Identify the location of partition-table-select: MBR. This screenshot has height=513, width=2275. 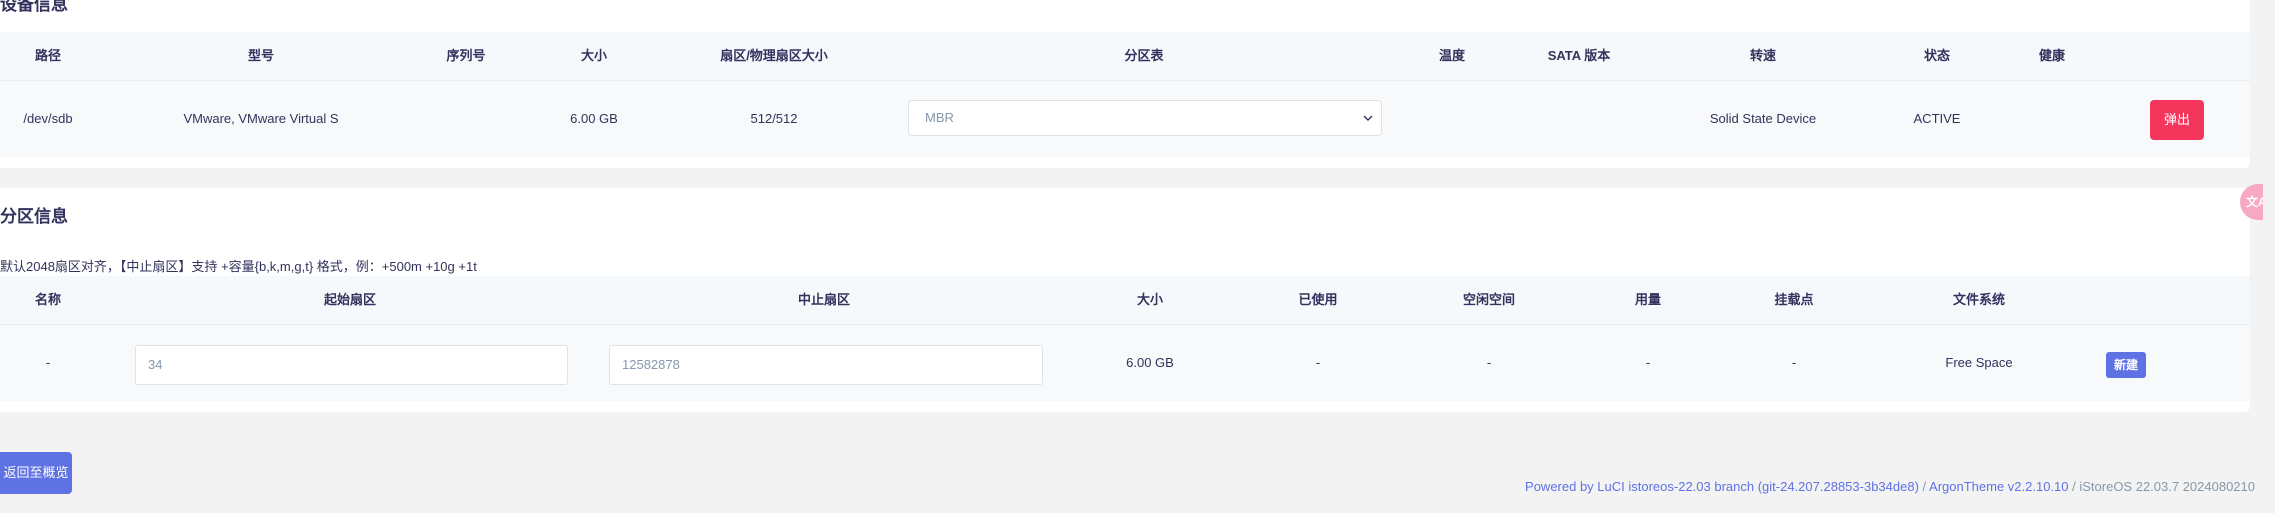
(1145, 118).